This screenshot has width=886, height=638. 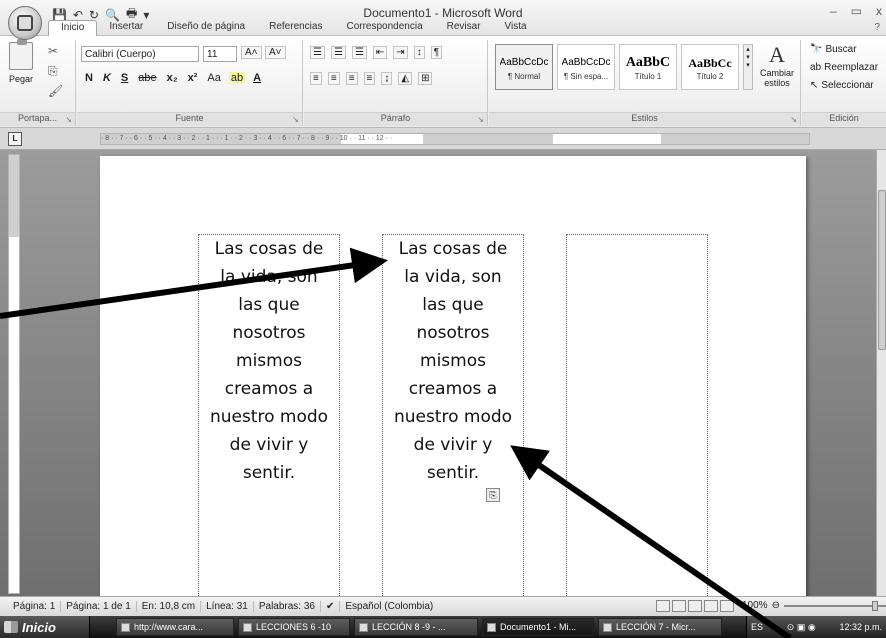 I want to click on vertical-scrollbar, so click(x=881, y=373).